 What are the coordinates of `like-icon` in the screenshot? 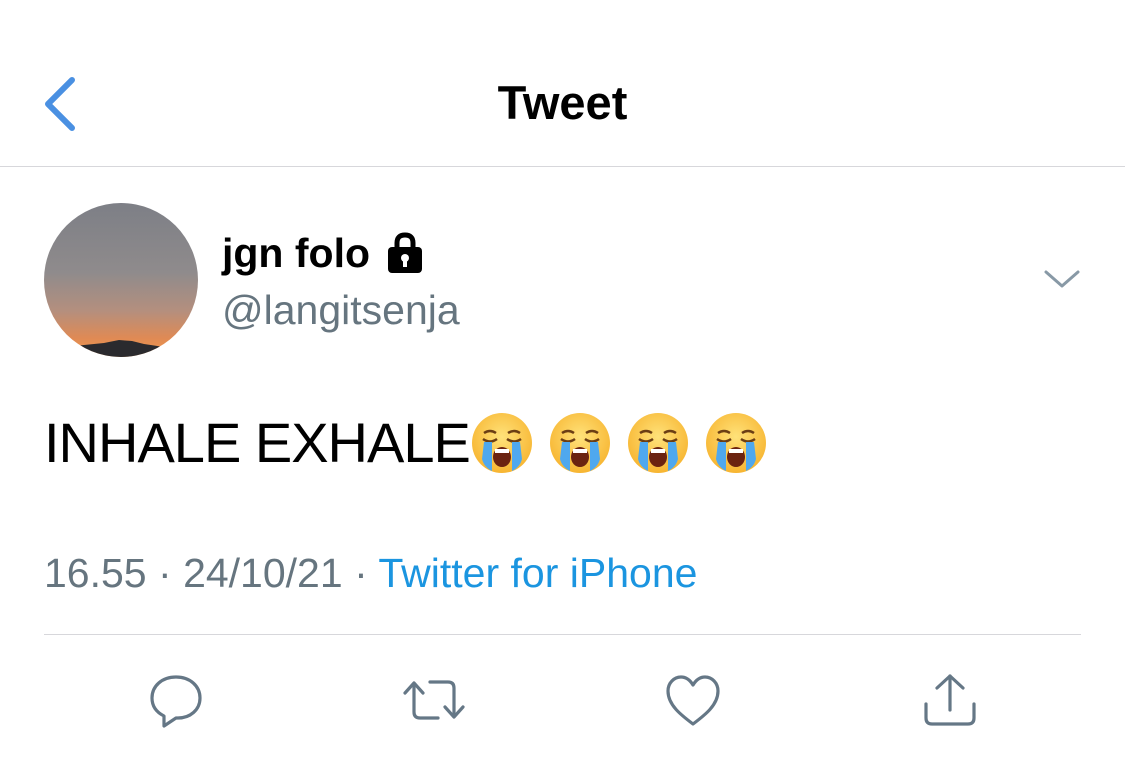 It's located at (693, 700).